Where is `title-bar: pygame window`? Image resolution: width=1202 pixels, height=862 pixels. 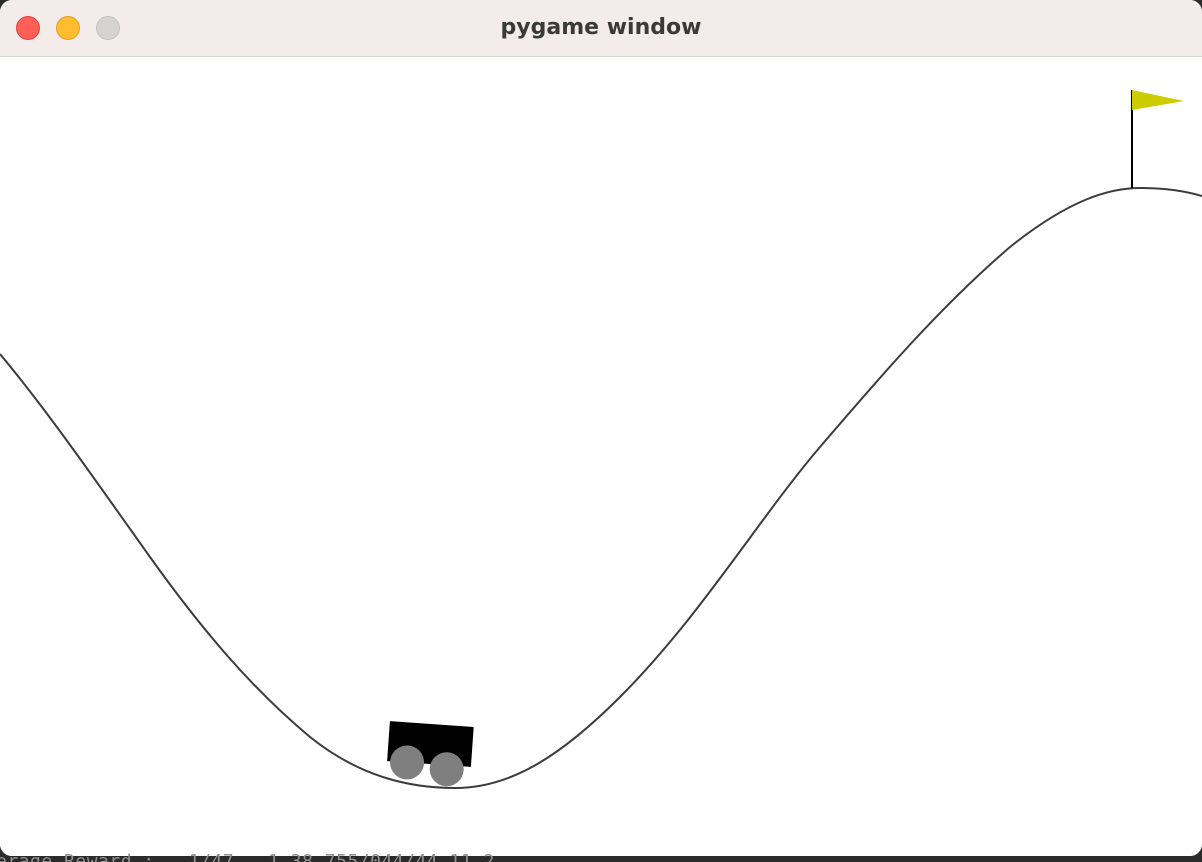 title-bar: pygame window is located at coordinates (601, 28).